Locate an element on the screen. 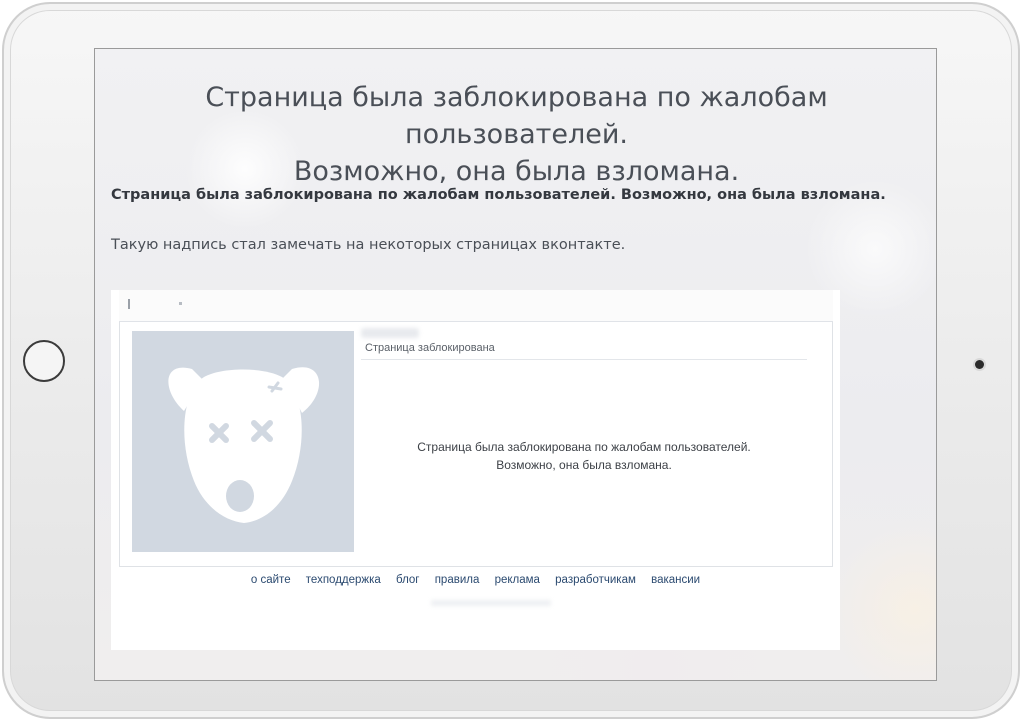 The image size is (1024, 723). vk-top-bar-dot is located at coordinates (180, 303).